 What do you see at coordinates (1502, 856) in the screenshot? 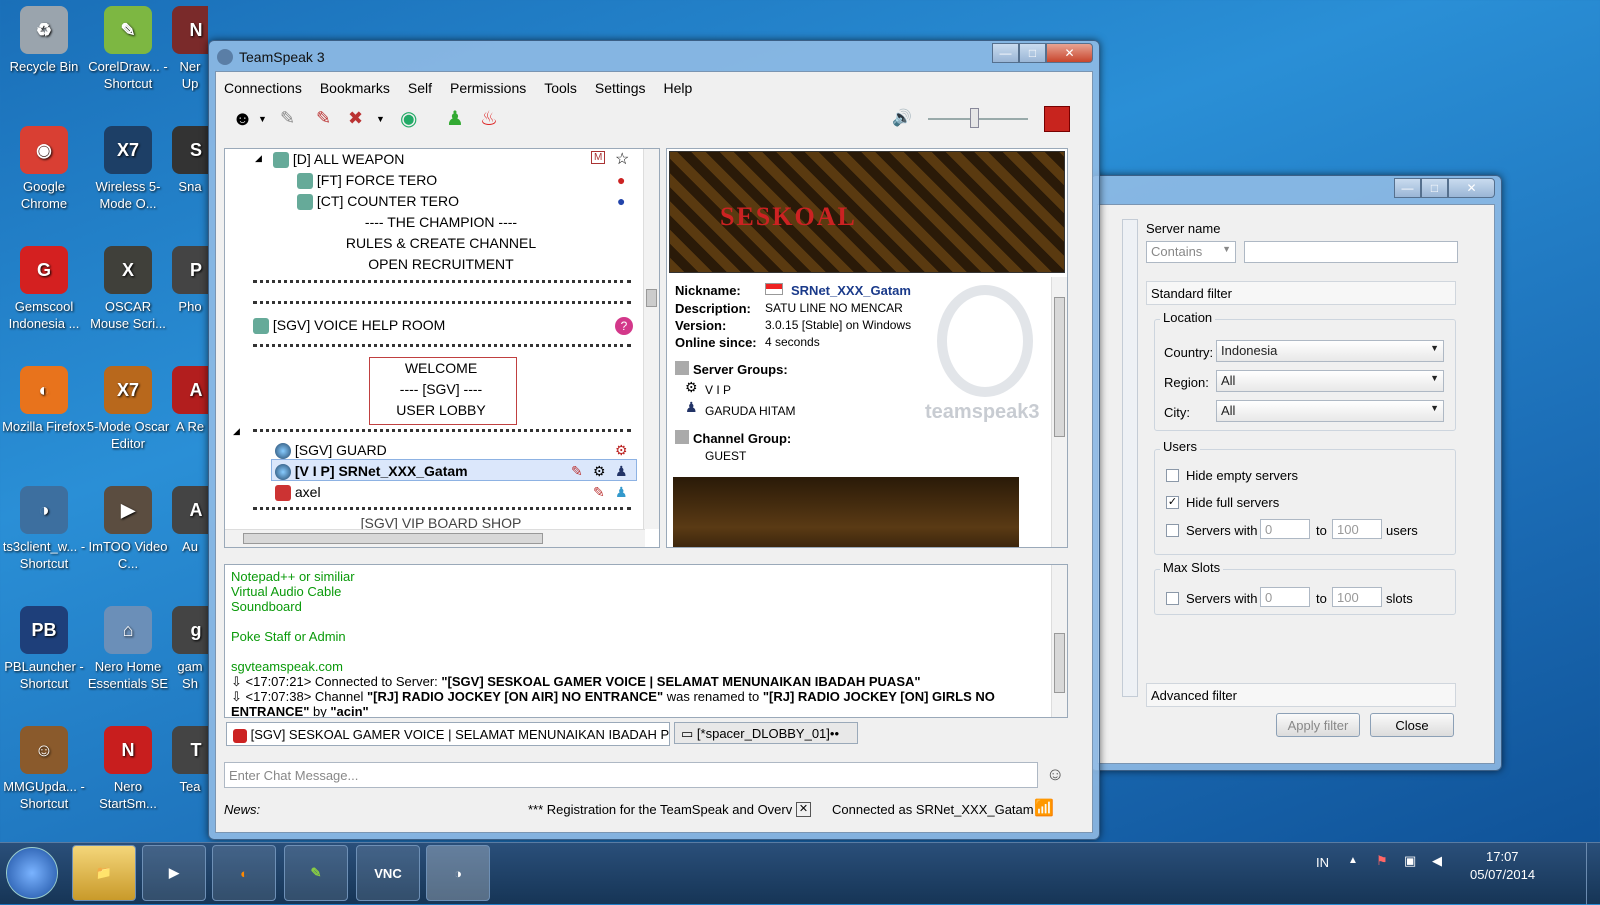
I see `clock-time: 17:07` at bounding box center [1502, 856].